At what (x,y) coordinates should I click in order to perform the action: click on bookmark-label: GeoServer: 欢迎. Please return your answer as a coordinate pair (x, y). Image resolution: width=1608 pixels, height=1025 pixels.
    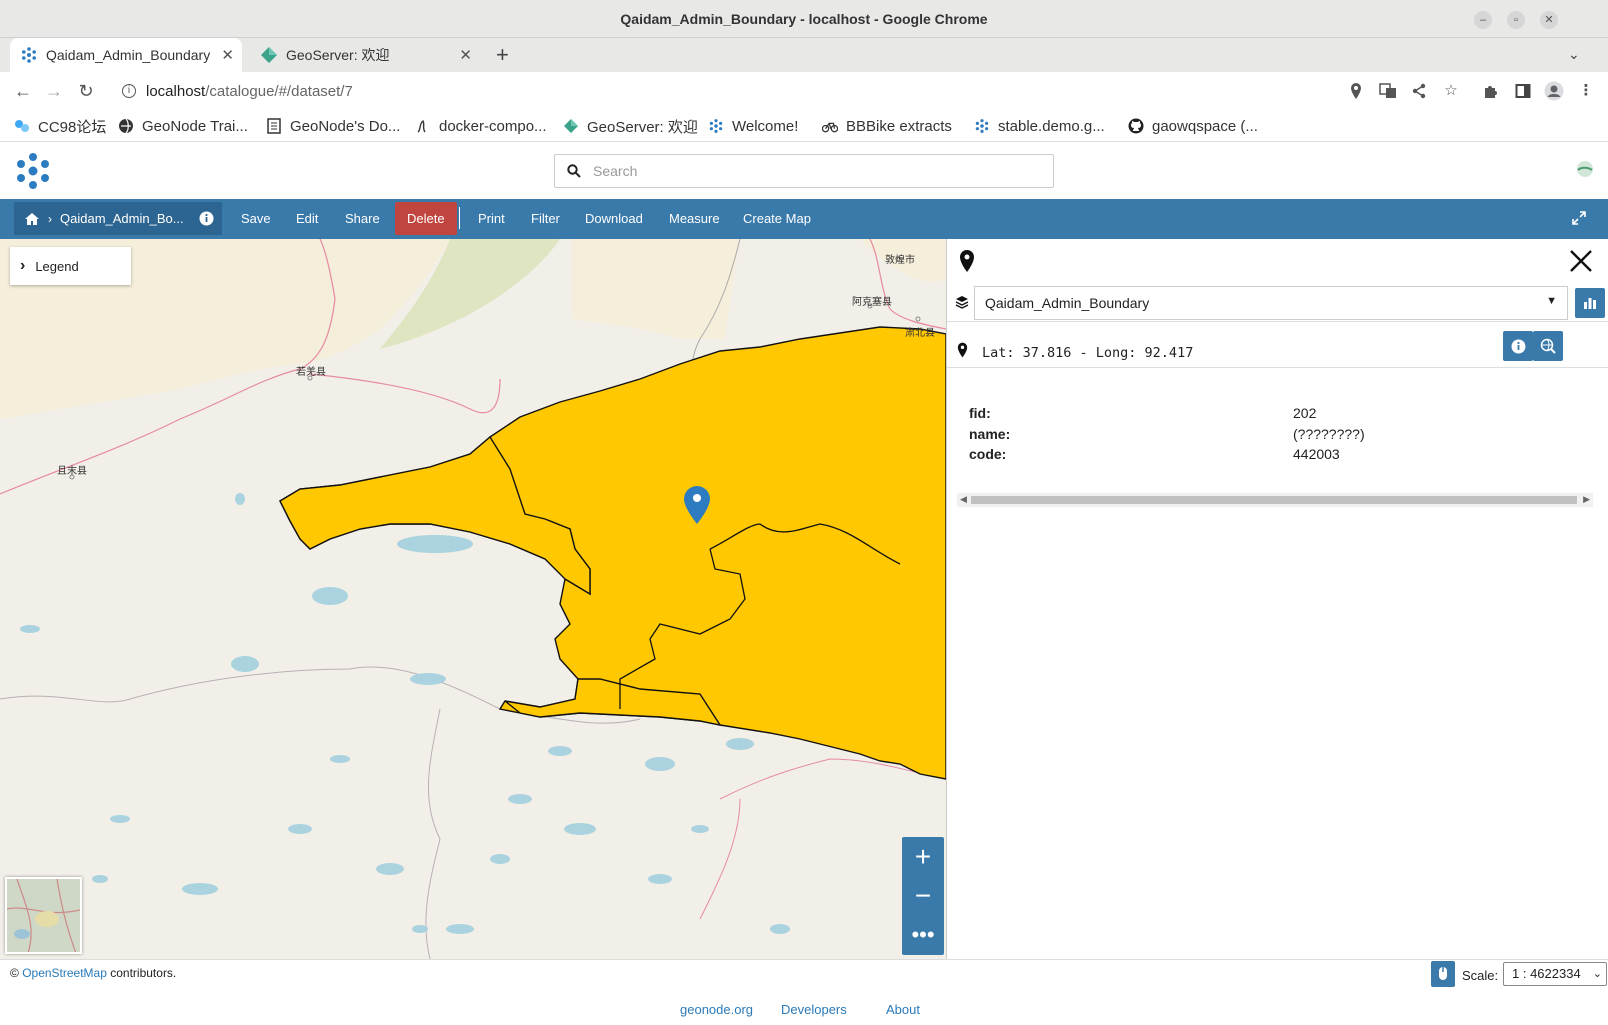
    Looking at the image, I should click on (642, 127).